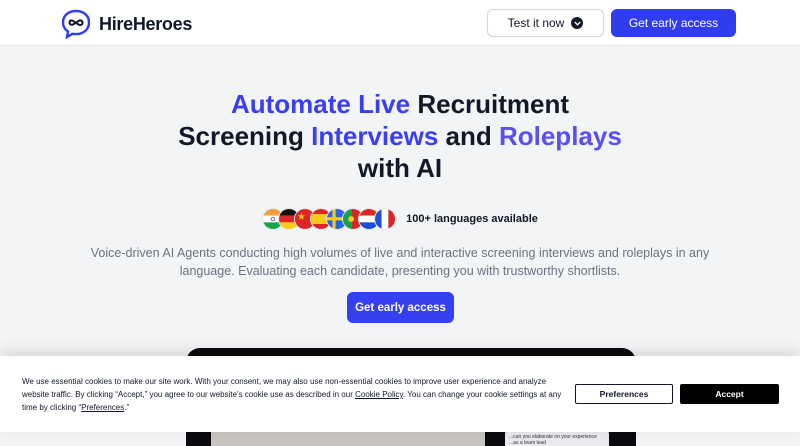 This screenshot has height=446, width=800. I want to click on hero-text-2: Screening, so click(245, 136).